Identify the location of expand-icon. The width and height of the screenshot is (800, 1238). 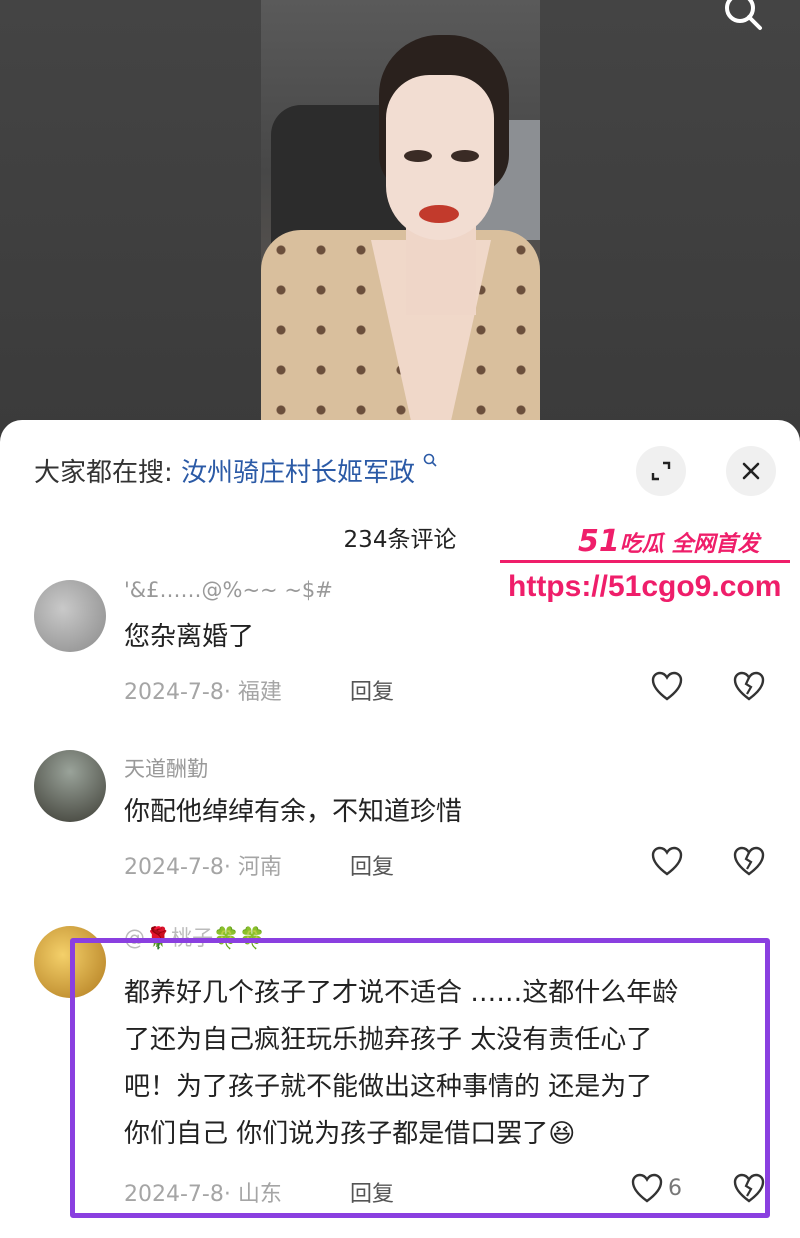
(661, 471).